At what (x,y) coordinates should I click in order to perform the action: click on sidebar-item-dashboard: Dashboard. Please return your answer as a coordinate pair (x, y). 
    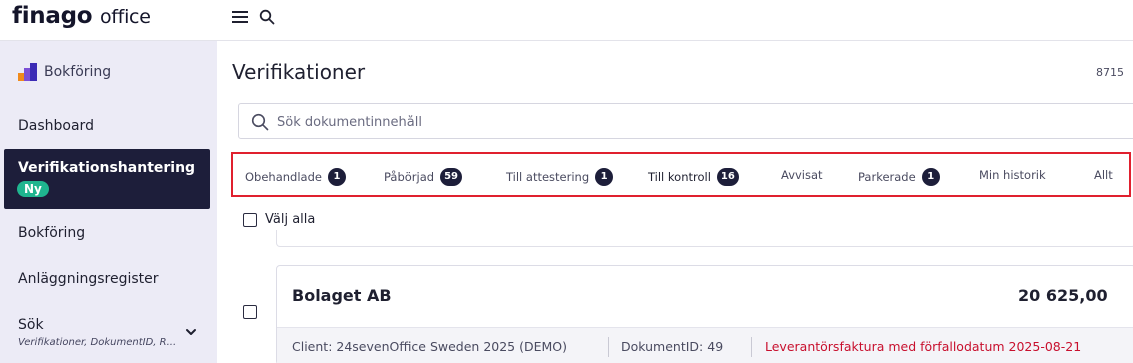
    Looking at the image, I should click on (56, 126).